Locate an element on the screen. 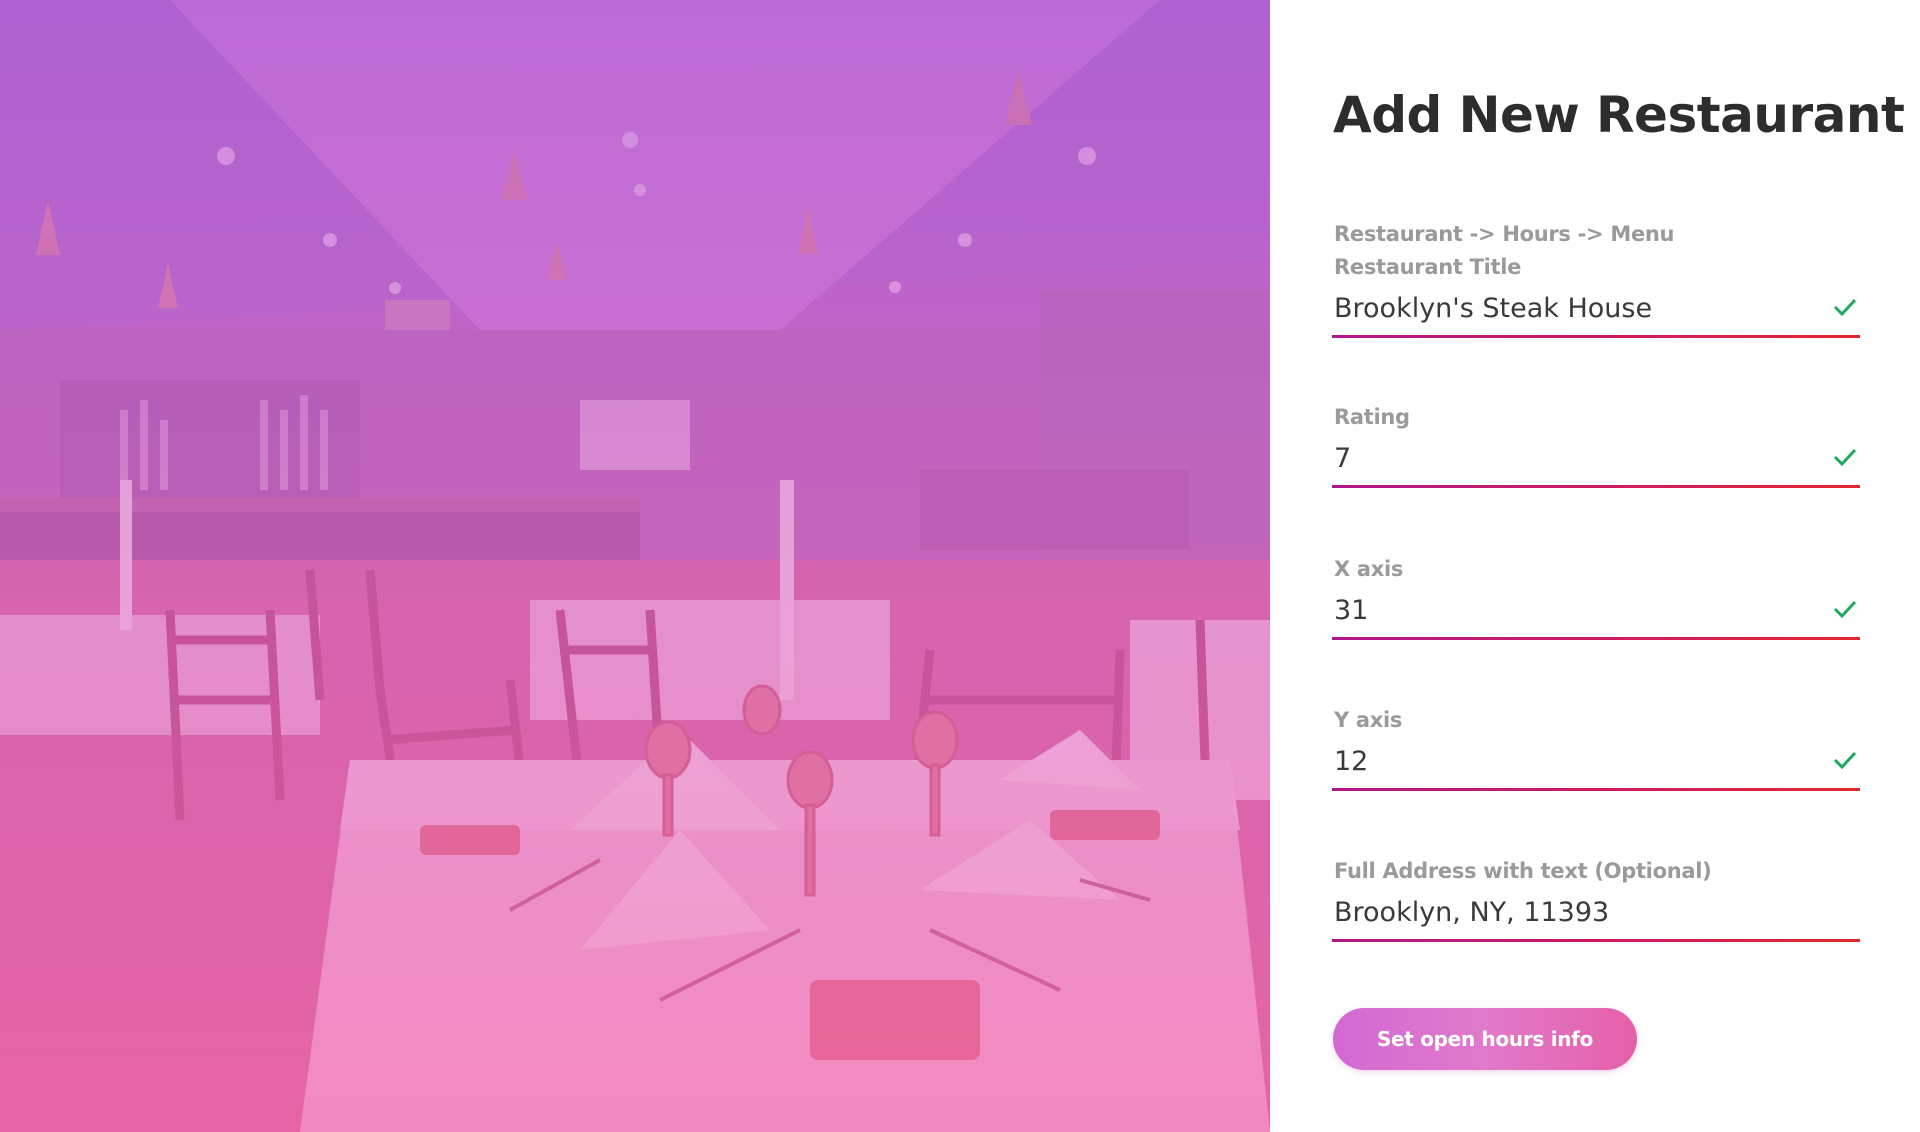  y-axis-input is located at coordinates (1569, 761).